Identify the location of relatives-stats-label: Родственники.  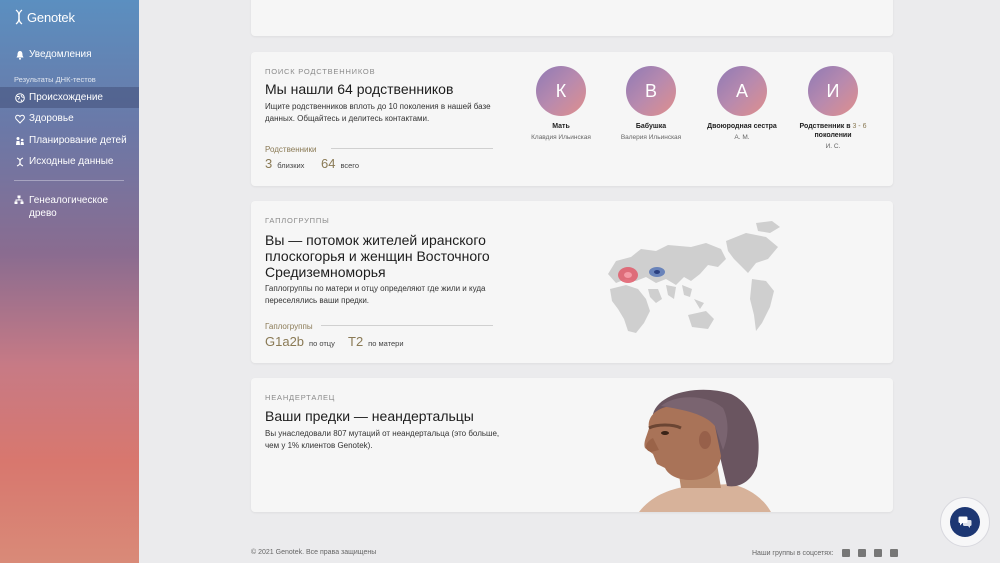
(291, 149).